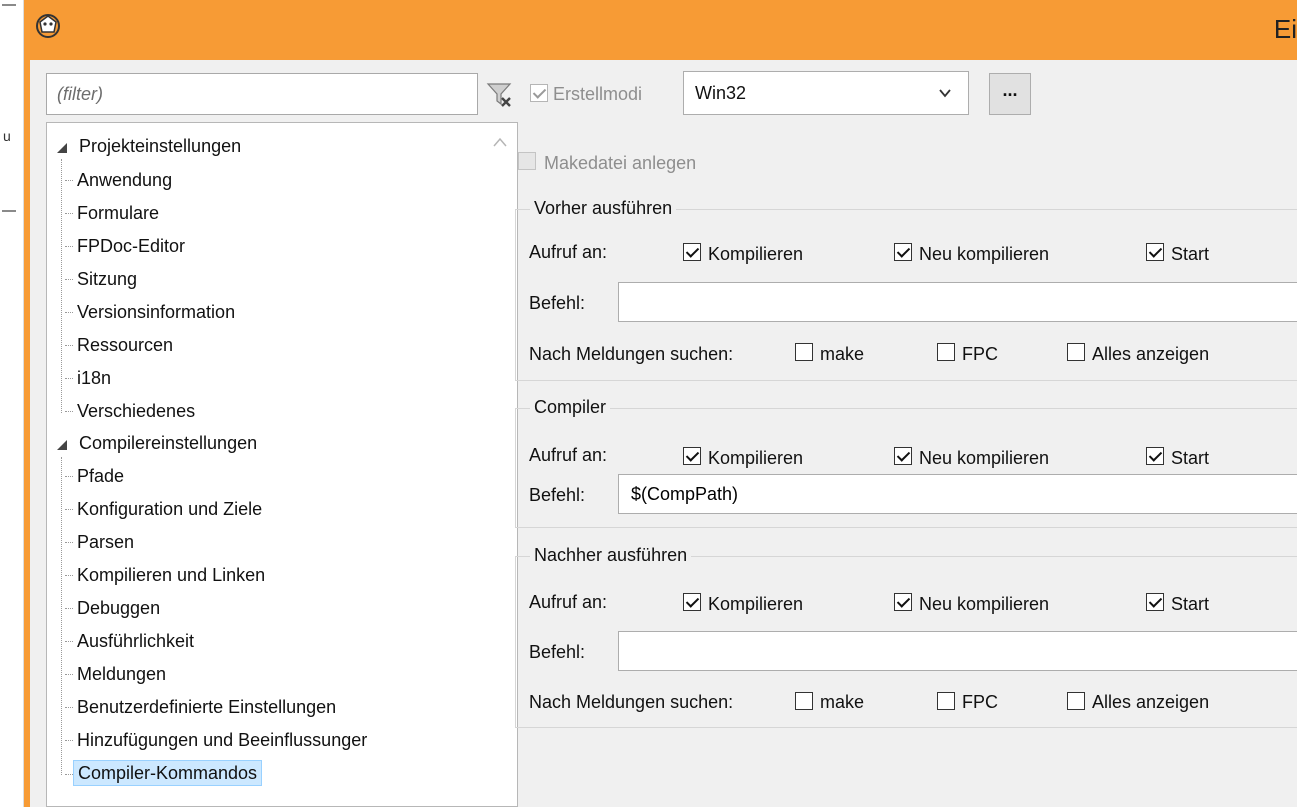 Image resolution: width=1297 pixels, height=807 pixels. I want to click on after-show-all-label: Alles anzeigen, so click(1151, 702).